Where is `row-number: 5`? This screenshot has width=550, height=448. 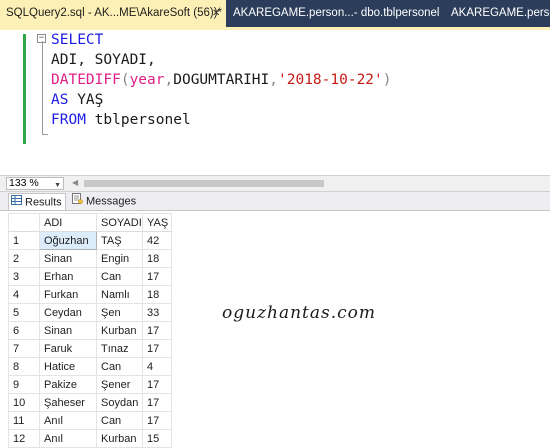
row-number: 5 is located at coordinates (24, 312).